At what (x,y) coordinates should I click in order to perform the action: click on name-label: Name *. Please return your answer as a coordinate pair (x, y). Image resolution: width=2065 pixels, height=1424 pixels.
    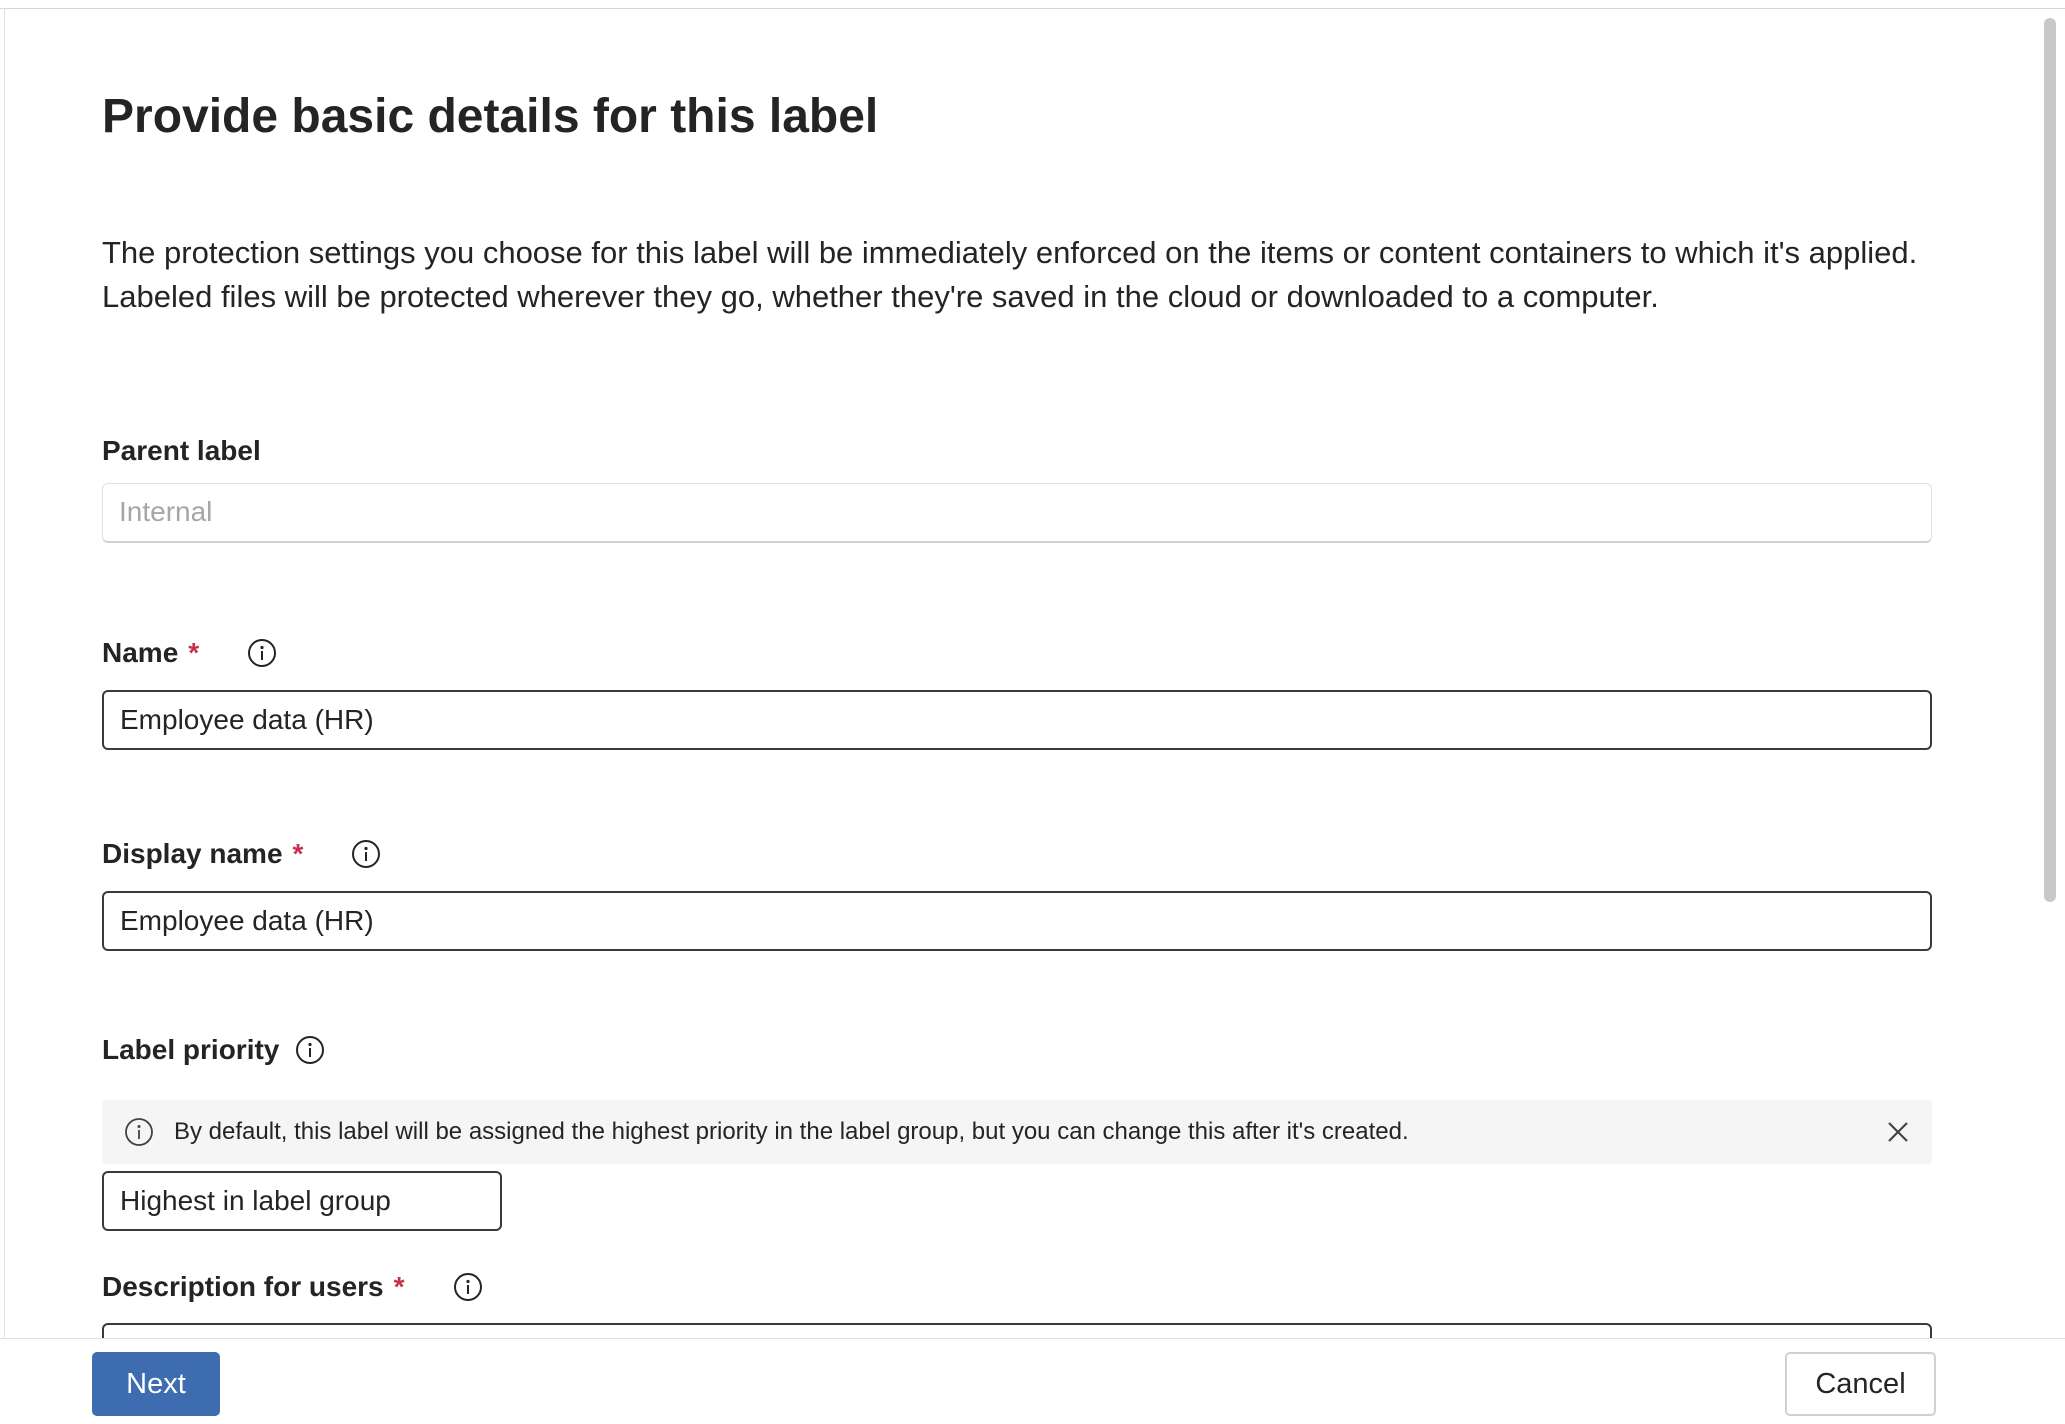
    Looking at the image, I should click on (189, 653).